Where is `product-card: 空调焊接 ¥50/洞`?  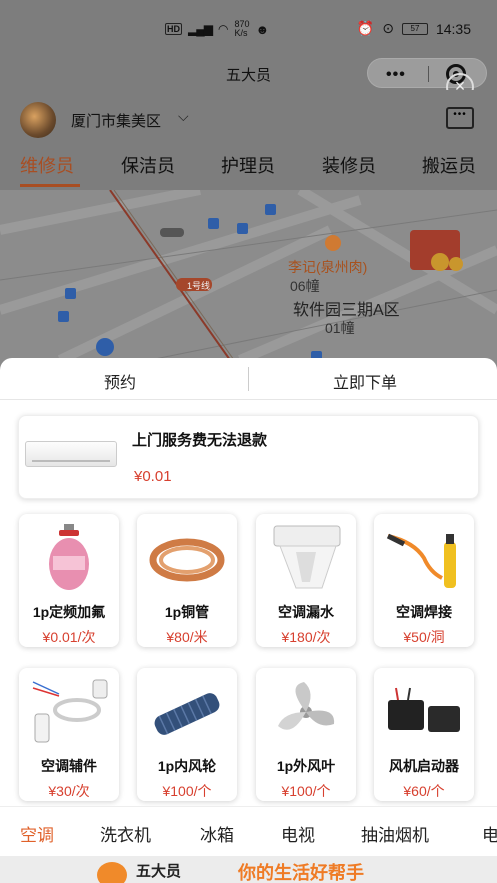 product-card: 空调焊接 ¥50/洞 is located at coordinates (424, 580).